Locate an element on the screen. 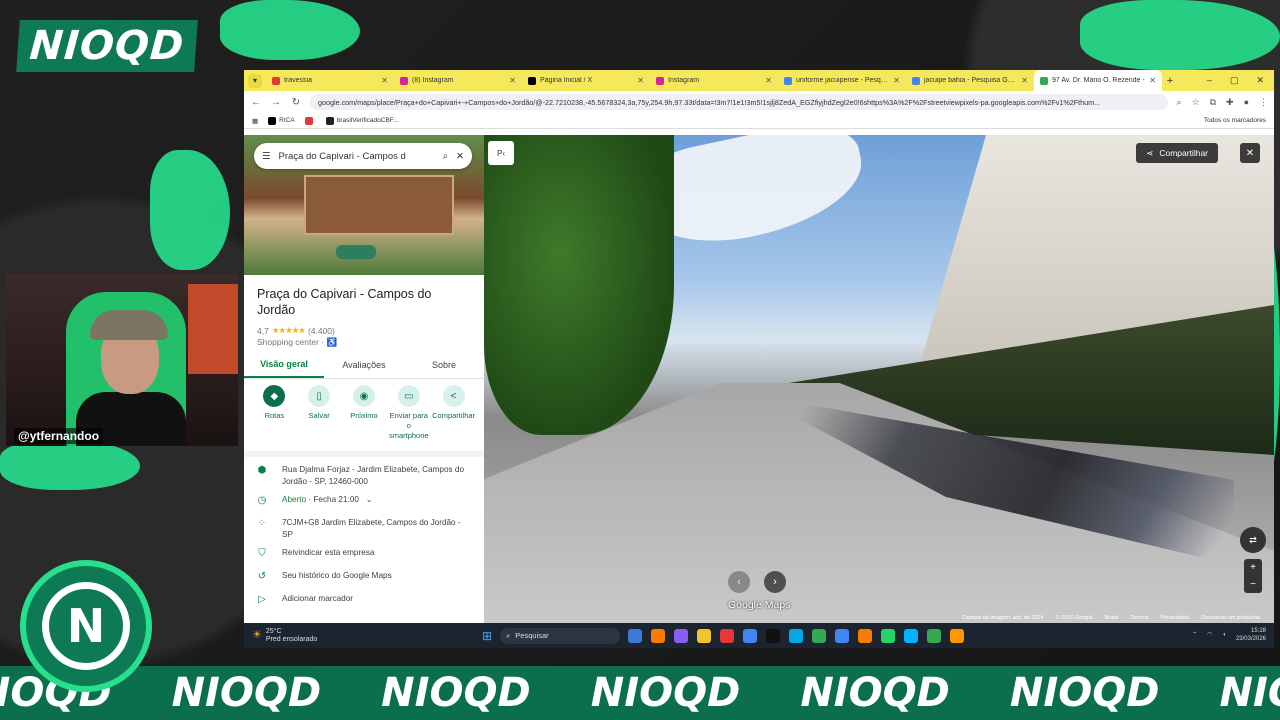 This screenshot has width=1280, height=720. share-button: ⋖ Compartilhar is located at coordinates (1177, 153).